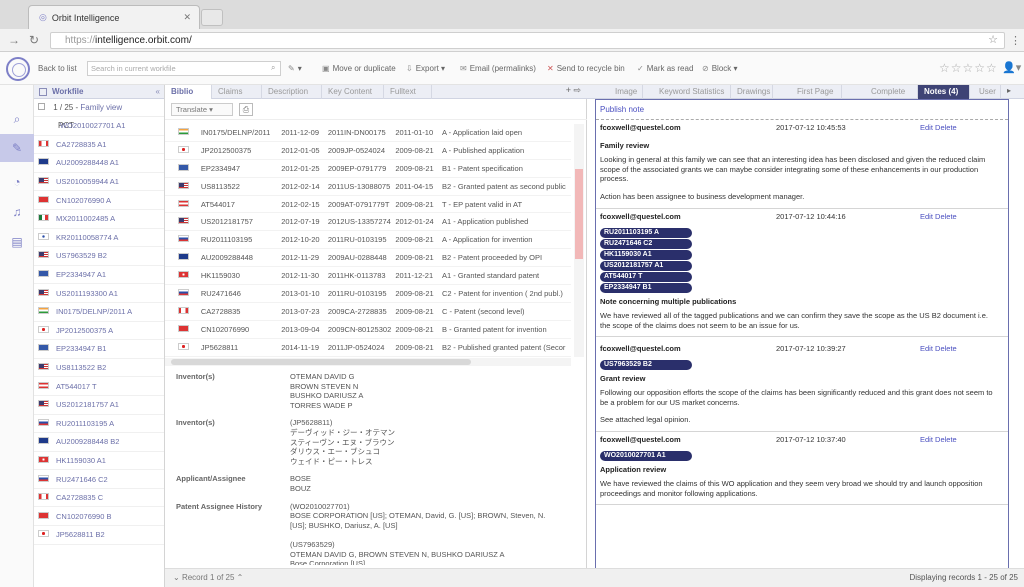 This screenshot has width=1024, height=587. Describe the element at coordinates (17, 148) in the screenshot. I see `edit-rail-icon: ✎` at that location.